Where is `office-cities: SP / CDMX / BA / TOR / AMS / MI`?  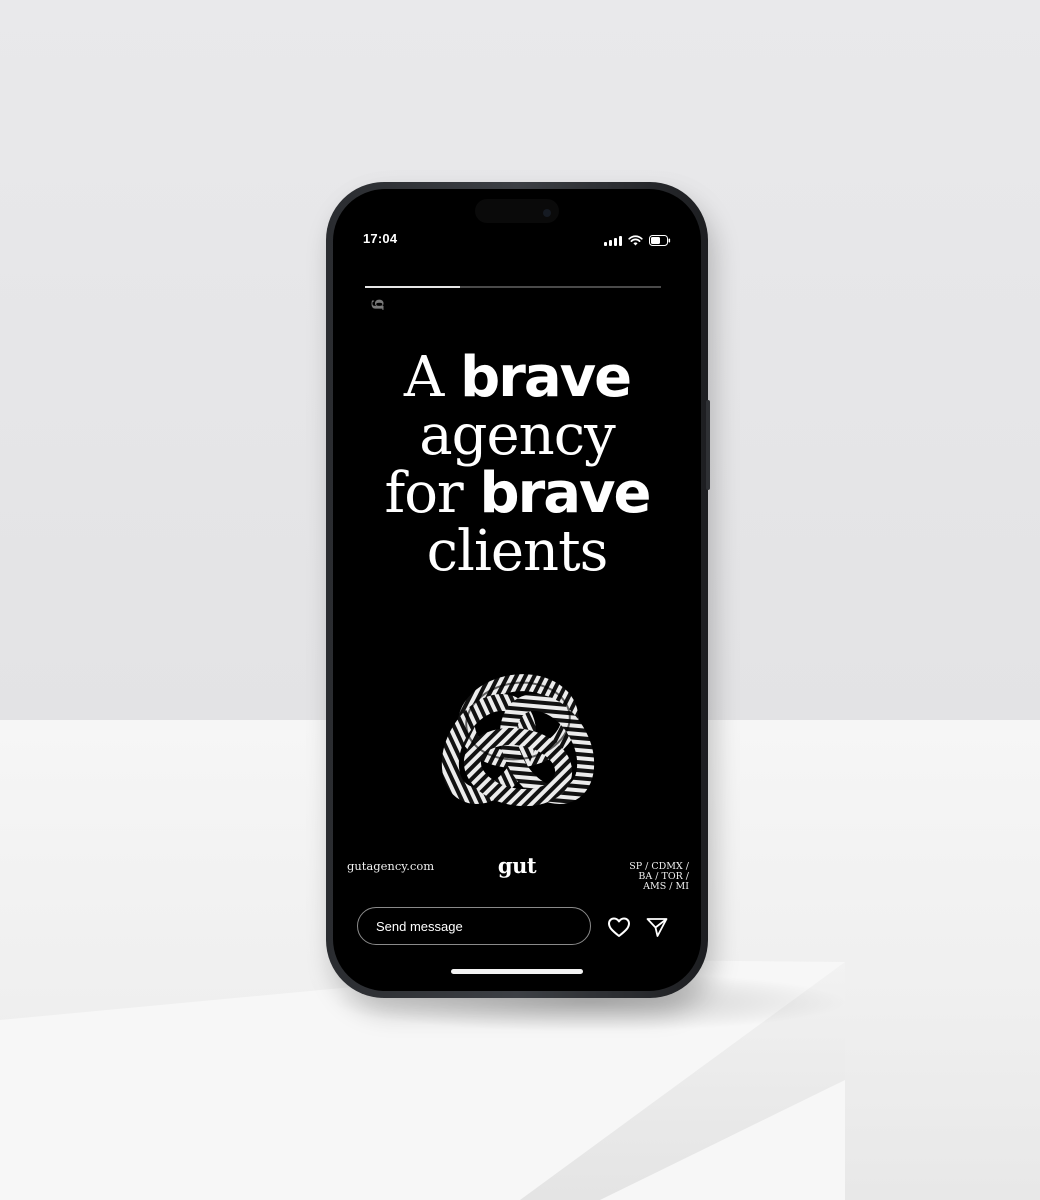
office-cities: SP / CDMX / BA / TOR / AMS / MI is located at coordinates (653, 877).